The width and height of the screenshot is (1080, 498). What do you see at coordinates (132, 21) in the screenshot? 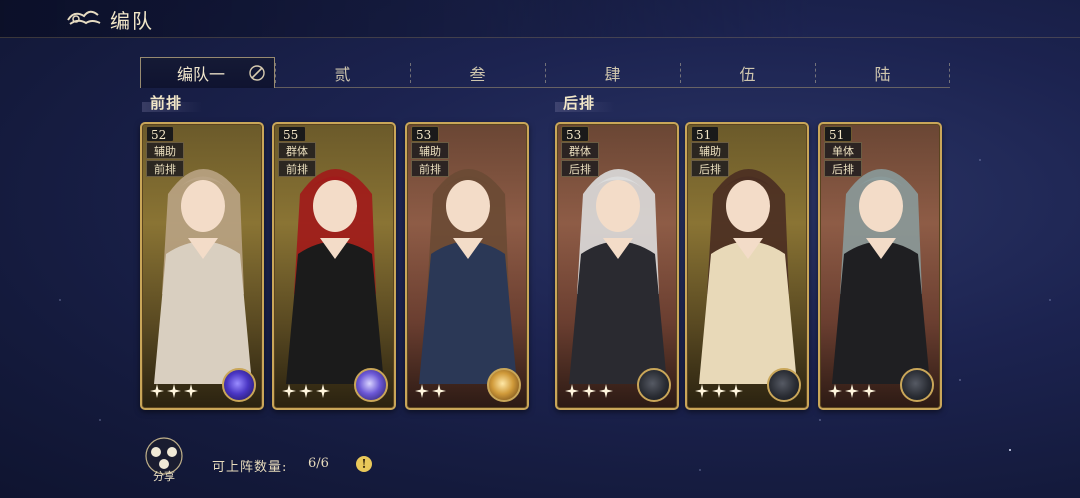
I see `page-title: 编队` at bounding box center [132, 21].